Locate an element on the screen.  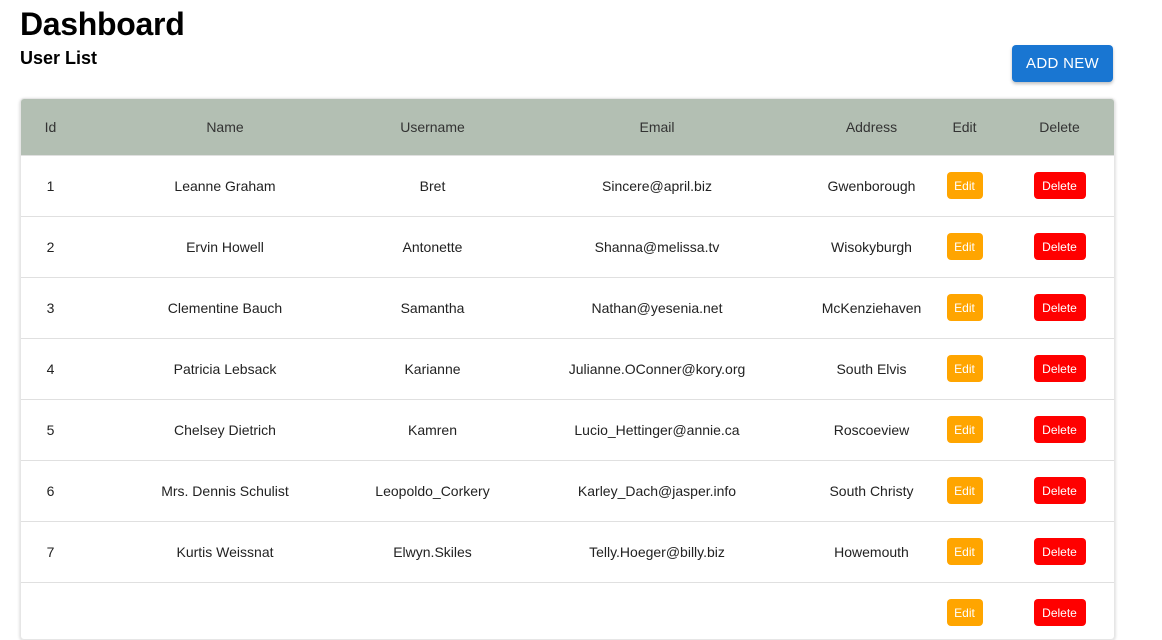
column-header-id: Id is located at coordinates (50, 126).